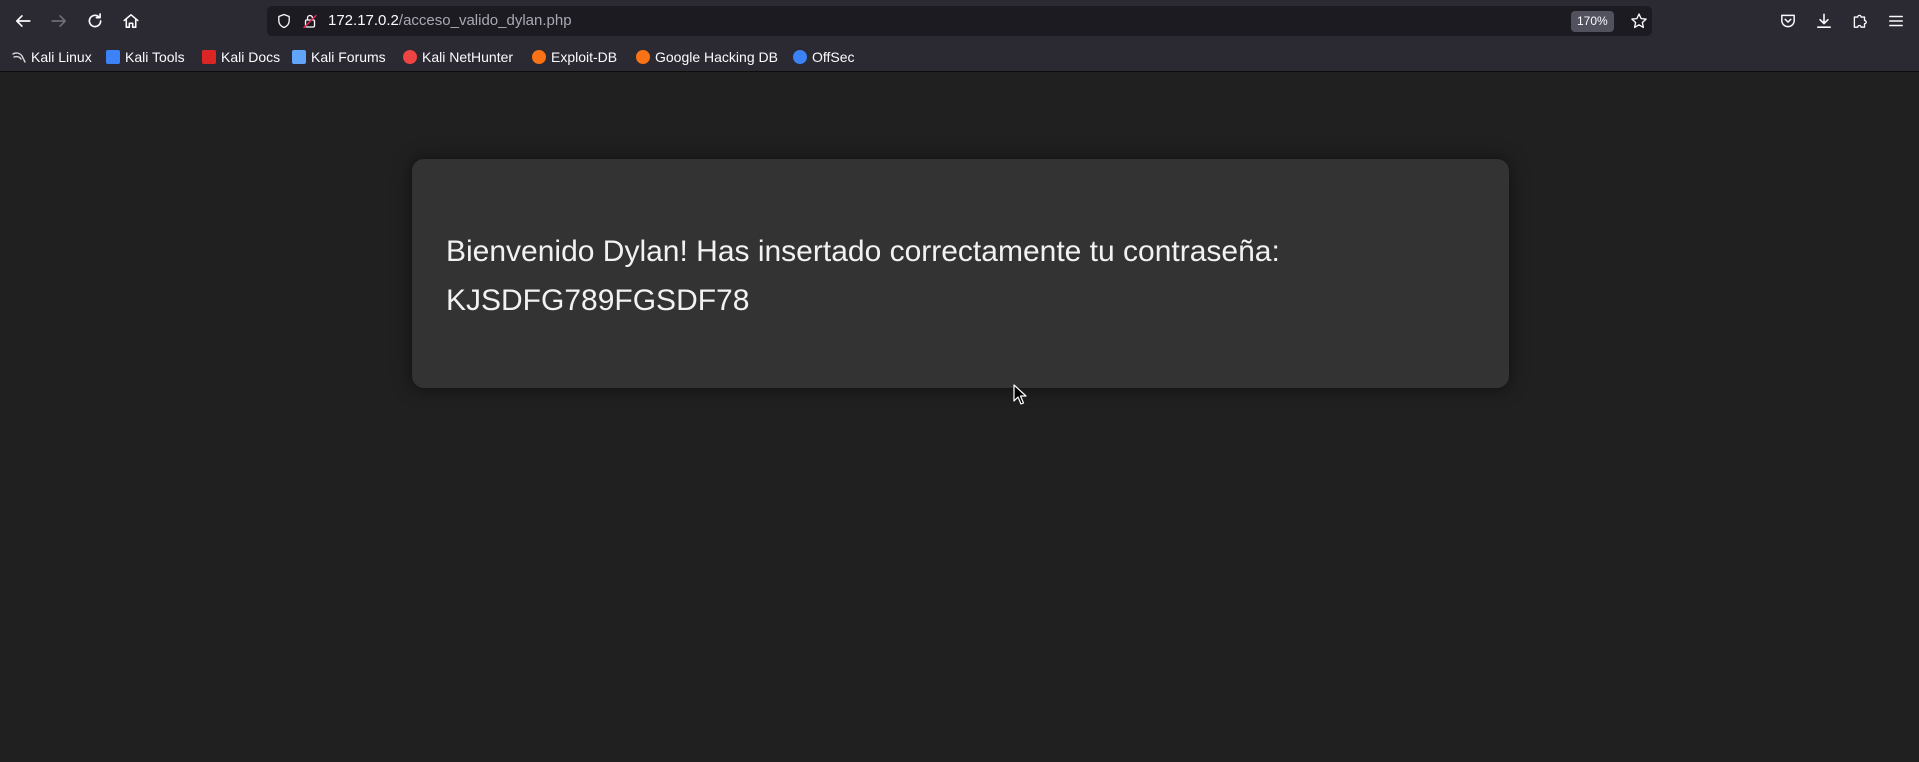 Image resolution: width=1919 pixels, height=762 pixels. I want to click on downloads-button, so click(1824, 21).